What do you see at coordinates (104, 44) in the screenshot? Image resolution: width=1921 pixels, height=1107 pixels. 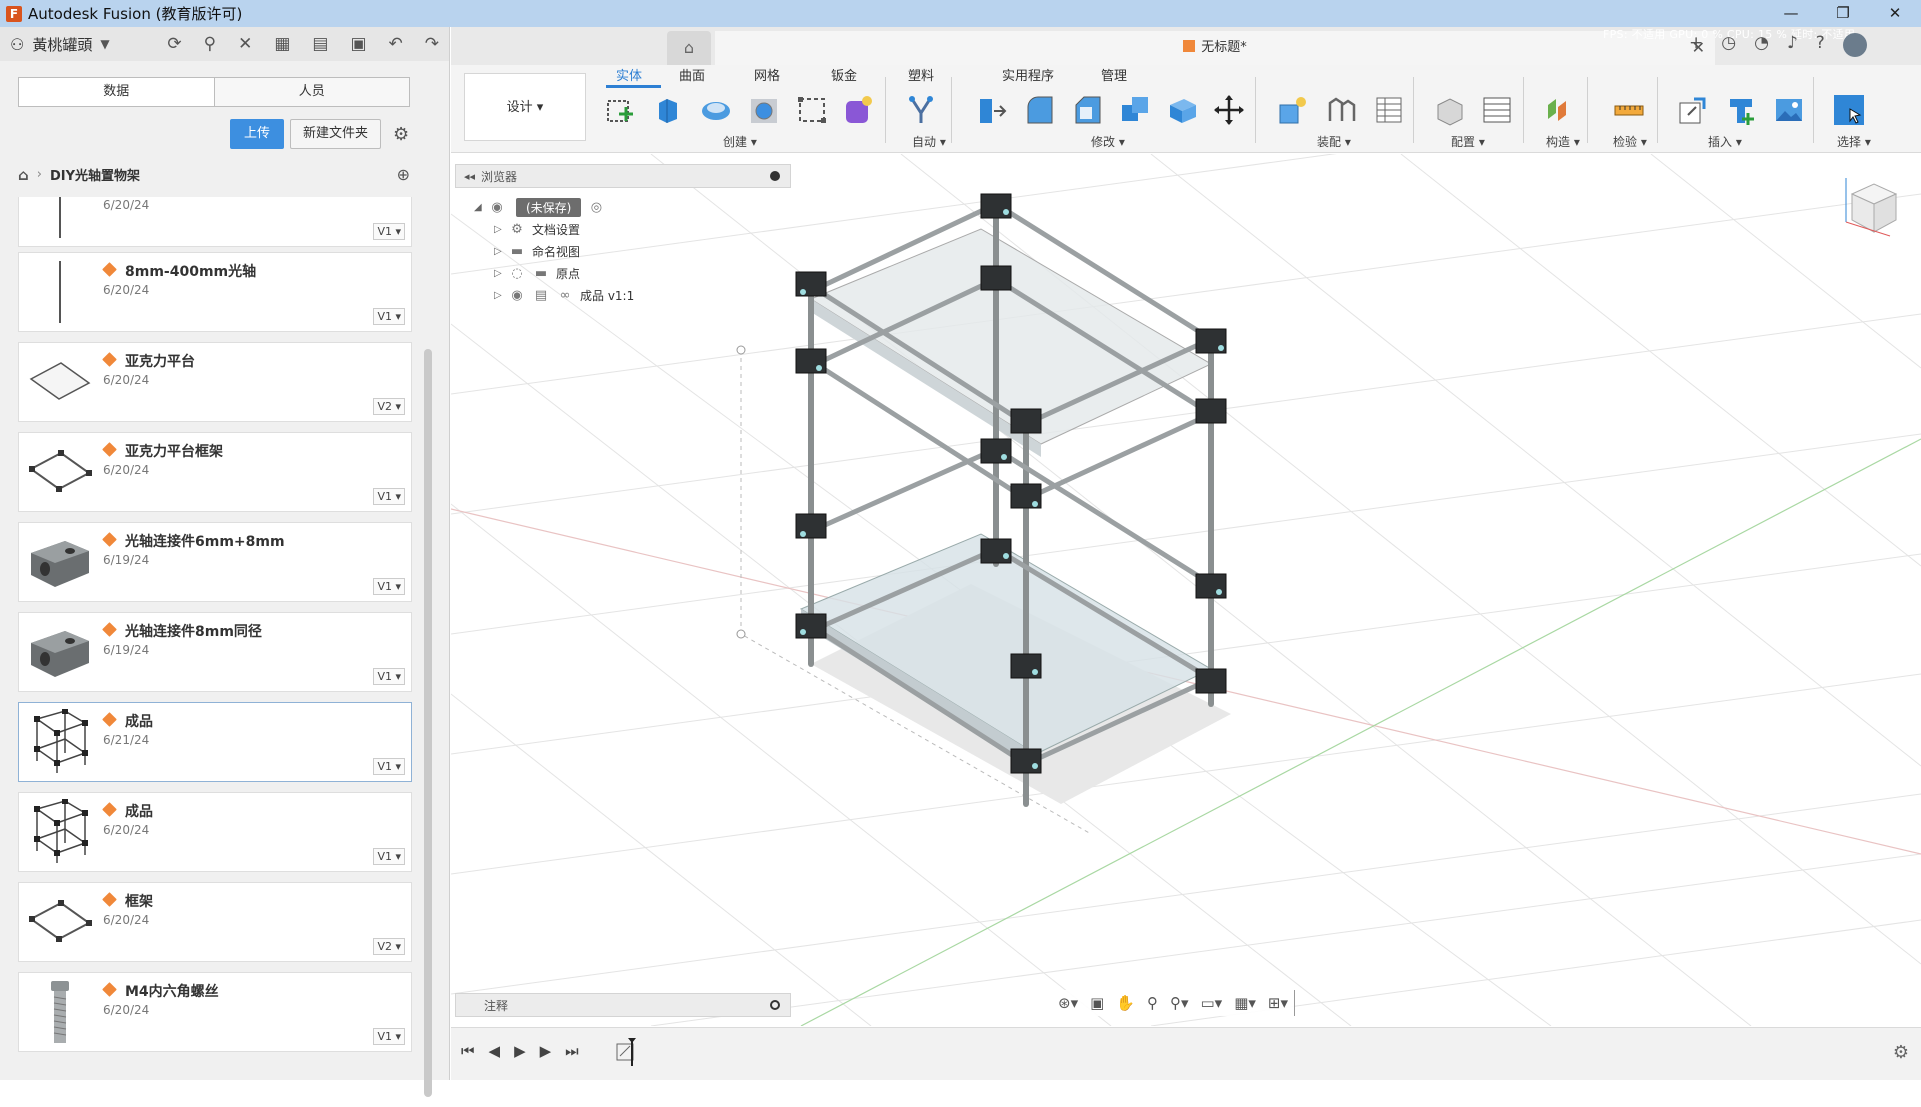 I see `chevron-down-icon: ▼` at bounding box center [104, 44].